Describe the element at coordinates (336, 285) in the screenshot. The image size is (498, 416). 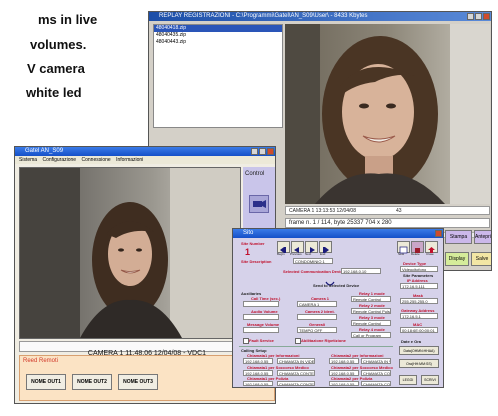
I see `send-label: Send to Selected Device` at that location.